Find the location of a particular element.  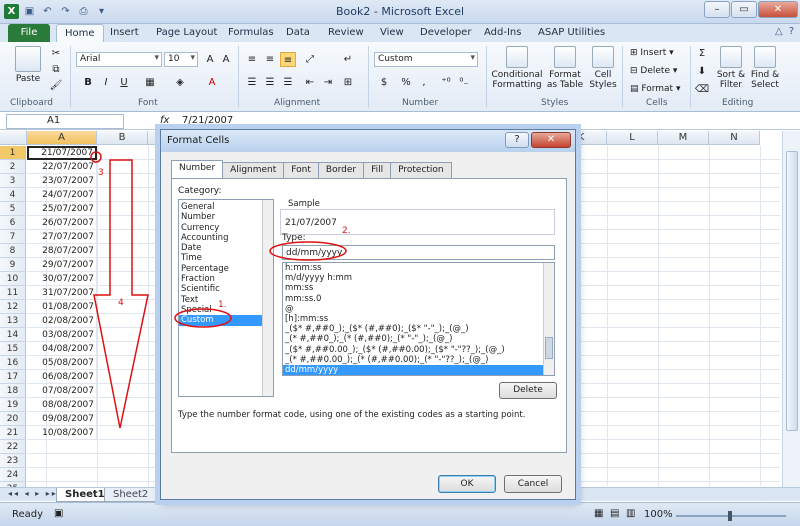

dialog-help-button: ? is located at coordinates (517, 140).